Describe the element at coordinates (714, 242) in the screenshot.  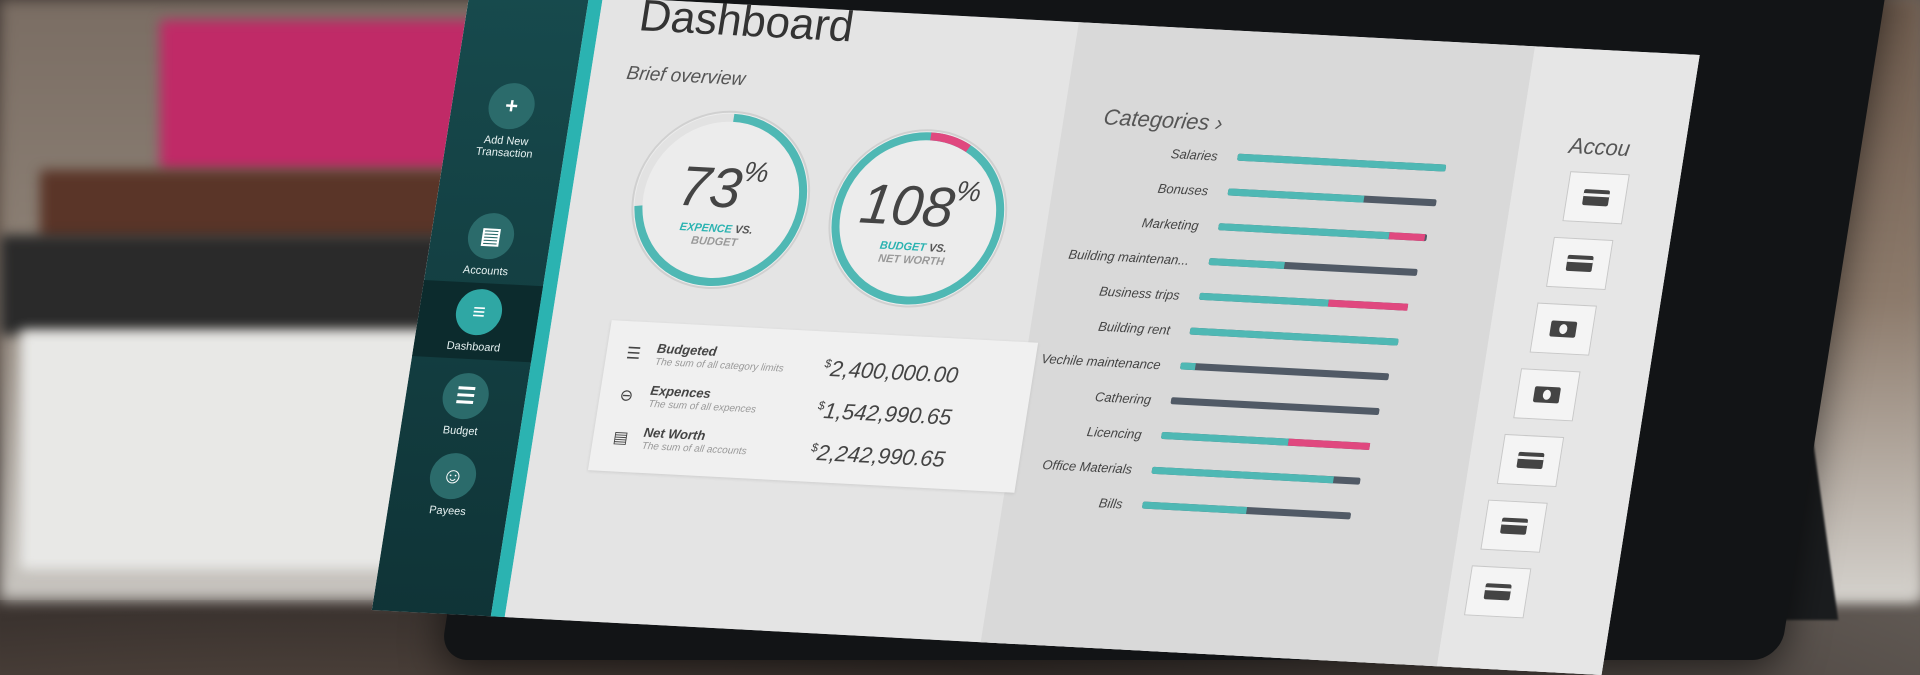
I see `gauge-caption-rest: BUDGET` at that location.